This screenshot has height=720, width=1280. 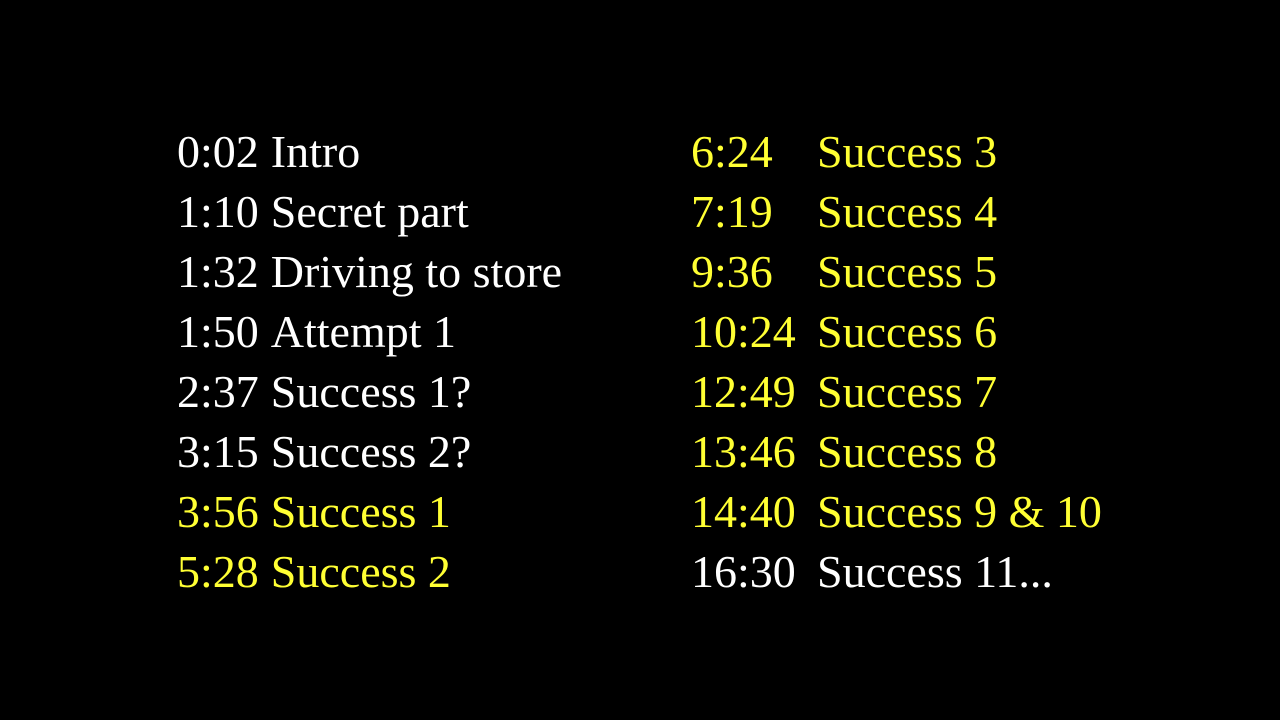 What do you see at coordinates (315, 151) in the screenshot?
I see `chapter-label: Intro` at bounding box center [315, 151].